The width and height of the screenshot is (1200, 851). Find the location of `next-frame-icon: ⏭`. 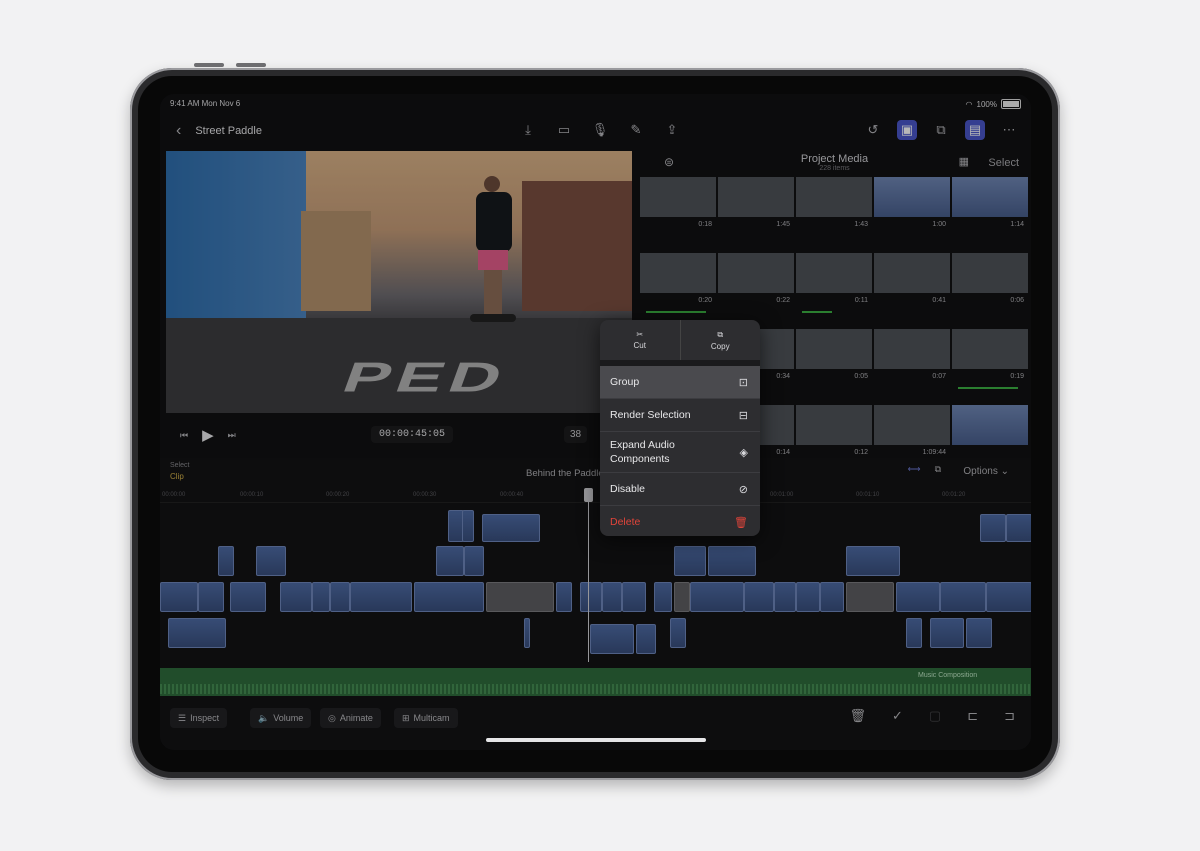

next-frame-icon: ⏭ is located at coordinates (232, 435).